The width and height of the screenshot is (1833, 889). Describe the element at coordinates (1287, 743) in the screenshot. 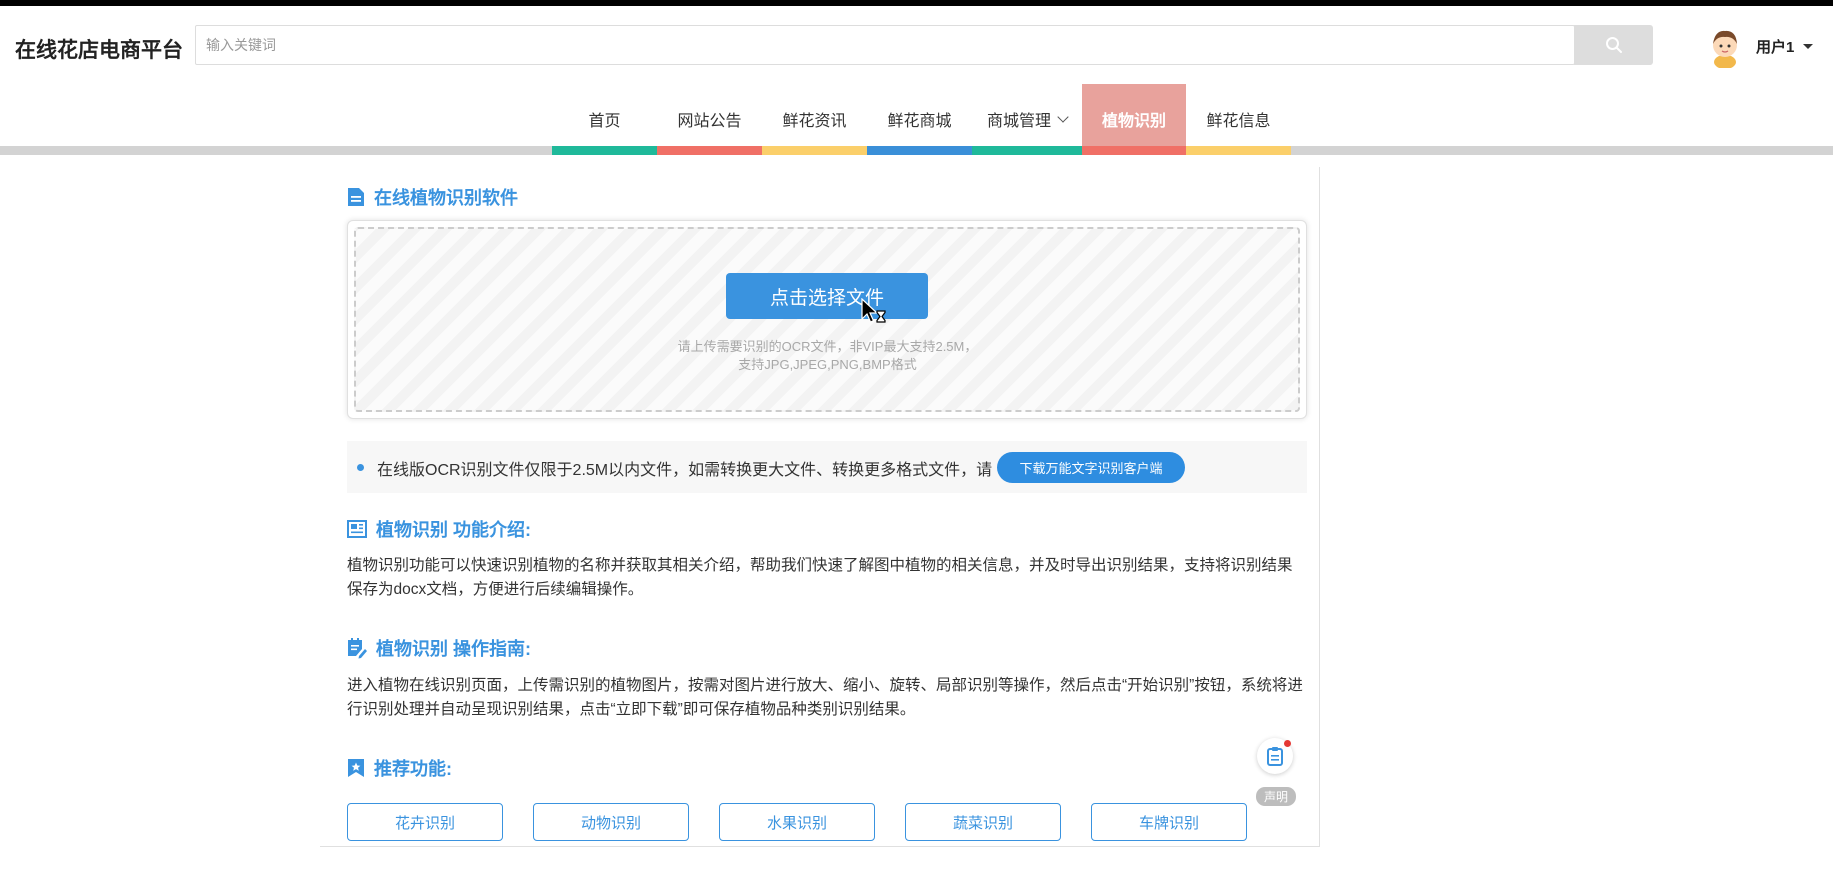

I see `notification-dot` at that location.